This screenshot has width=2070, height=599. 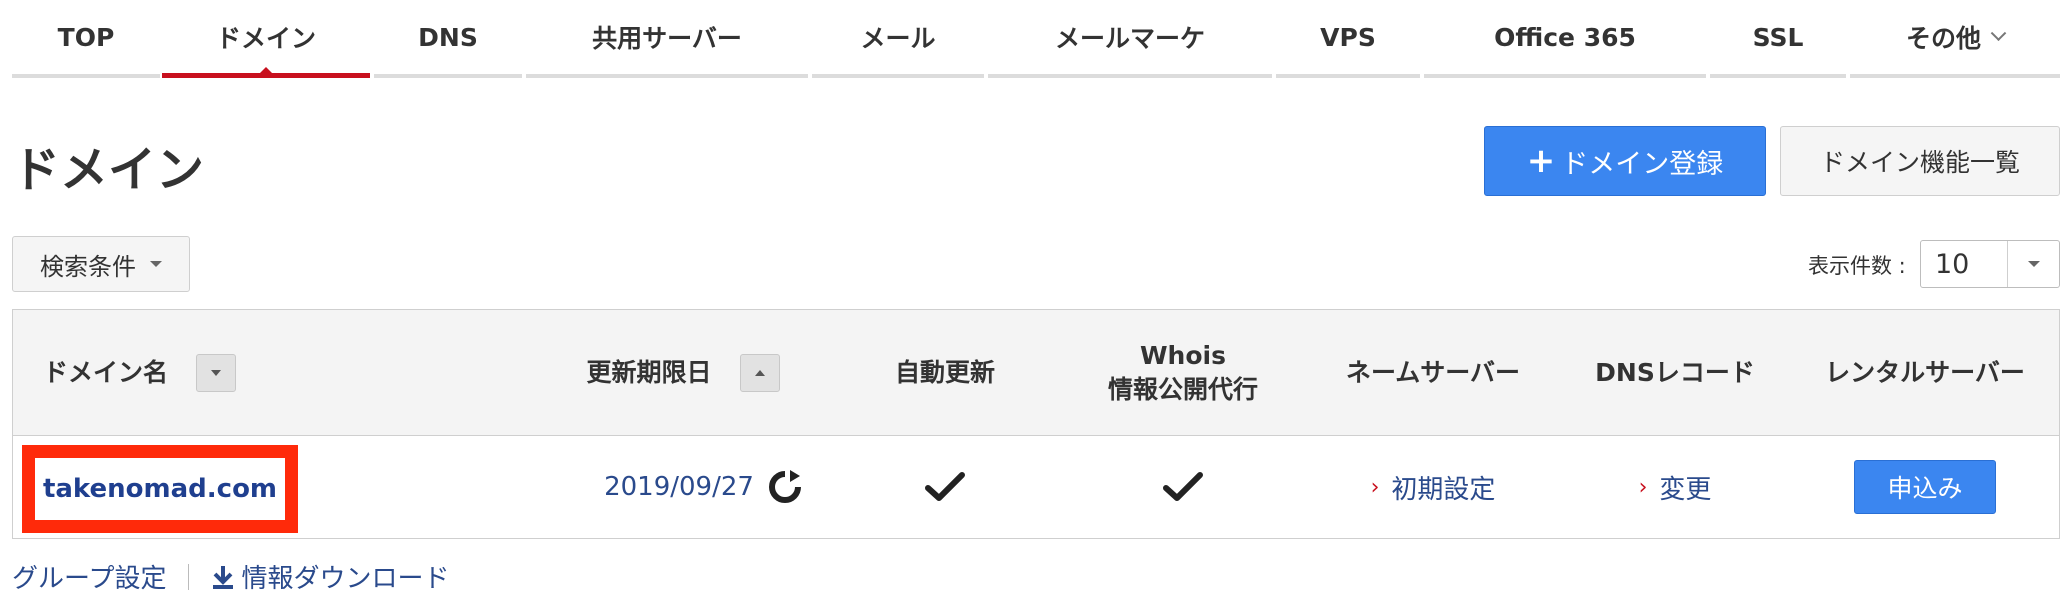 What do you see at coordinates (1443, 487) in the screenshot?
I see `nameserver-link: 初期設定` at bounding box center [1443, 487].